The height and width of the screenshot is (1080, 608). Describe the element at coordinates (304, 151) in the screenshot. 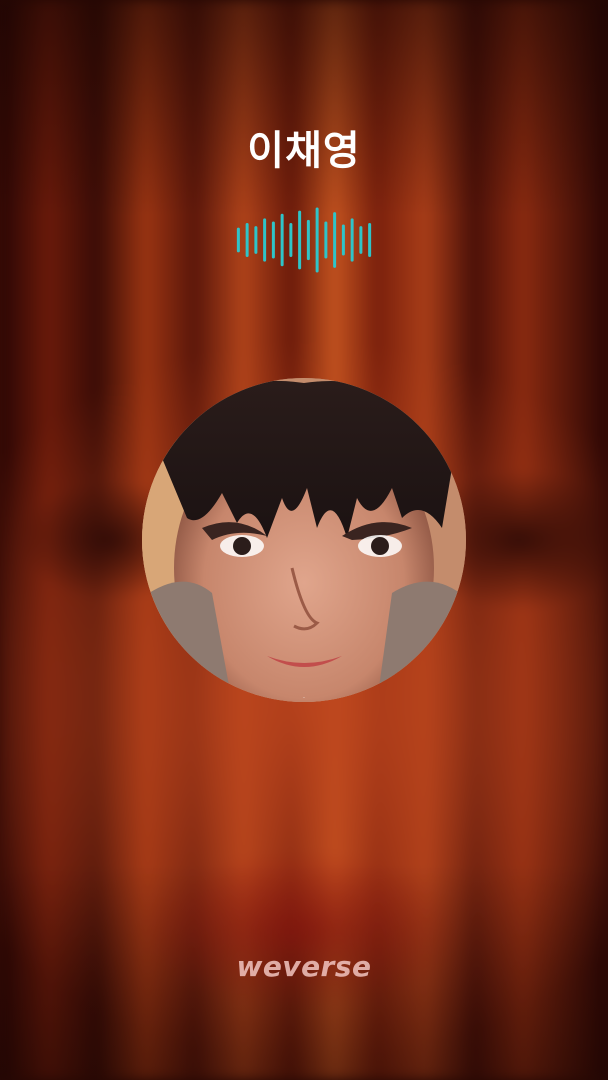

I see `caller-name: 이채영` at that location.